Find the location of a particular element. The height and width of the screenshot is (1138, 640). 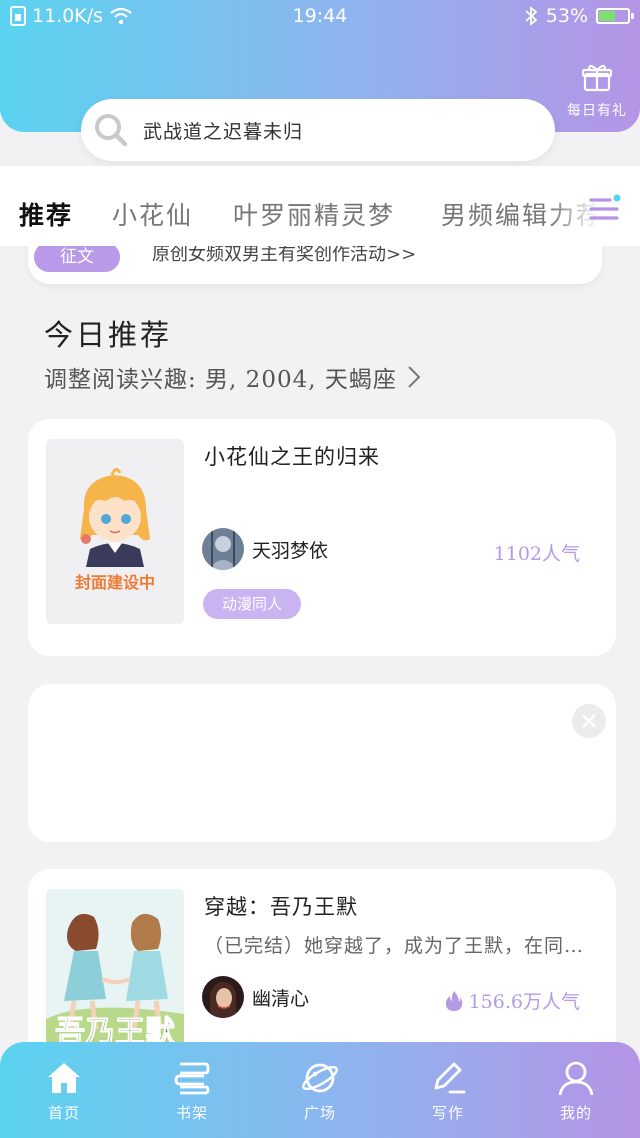

nav-square-label: 广场 is located at coordinates (319, 1113).